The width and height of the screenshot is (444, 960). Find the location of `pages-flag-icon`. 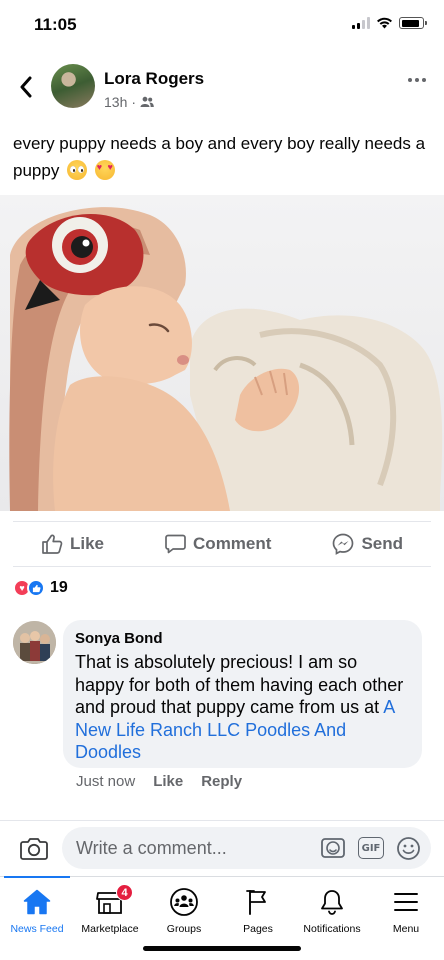

pages-flag-icon is located at coordinates (256, 902).